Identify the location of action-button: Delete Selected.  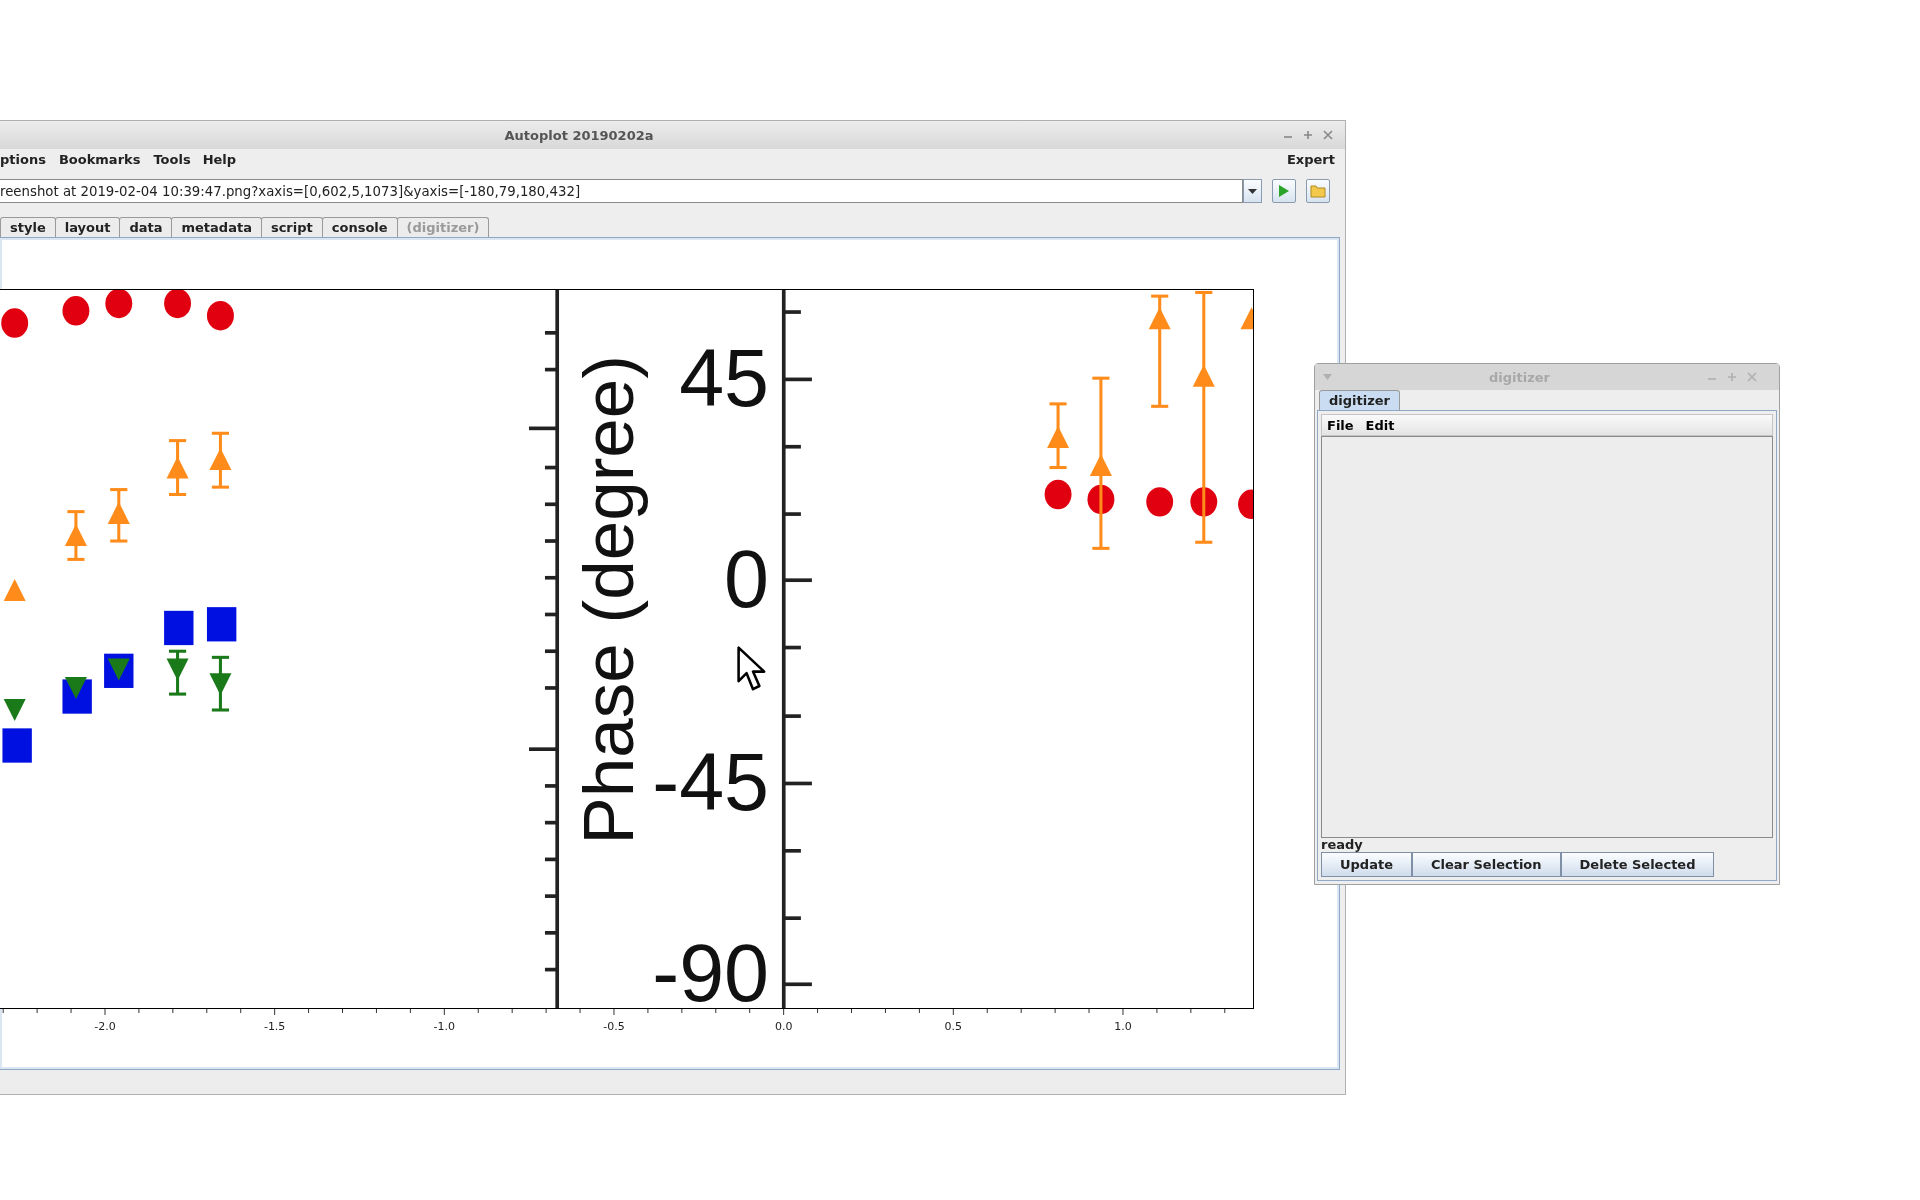
(1637, 864).